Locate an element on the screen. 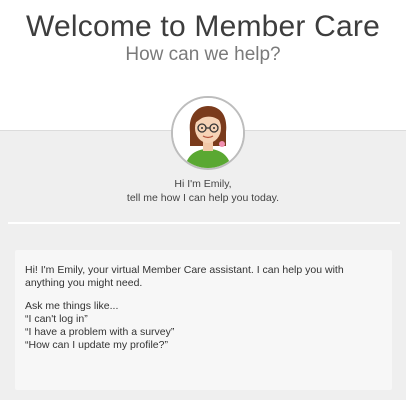  page-subtitle: How can we help? is located at coordinates (203, 54).